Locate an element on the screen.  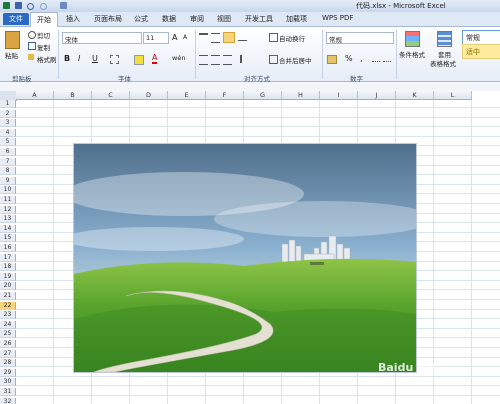
row-header: 8 is located at coordinates (8, 171).